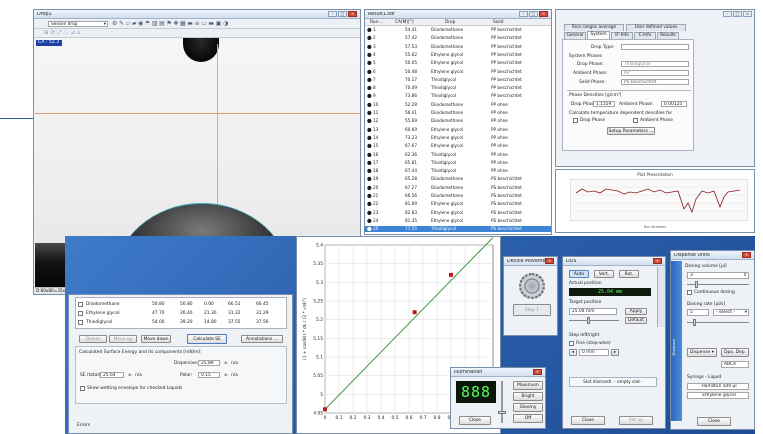 This screenshot has height=434, width=763. What do you see at coordinates (731, 312) in the screenshot?
I see `dosing-rate-select: - select - ▾` at bounding box center [731, 312].